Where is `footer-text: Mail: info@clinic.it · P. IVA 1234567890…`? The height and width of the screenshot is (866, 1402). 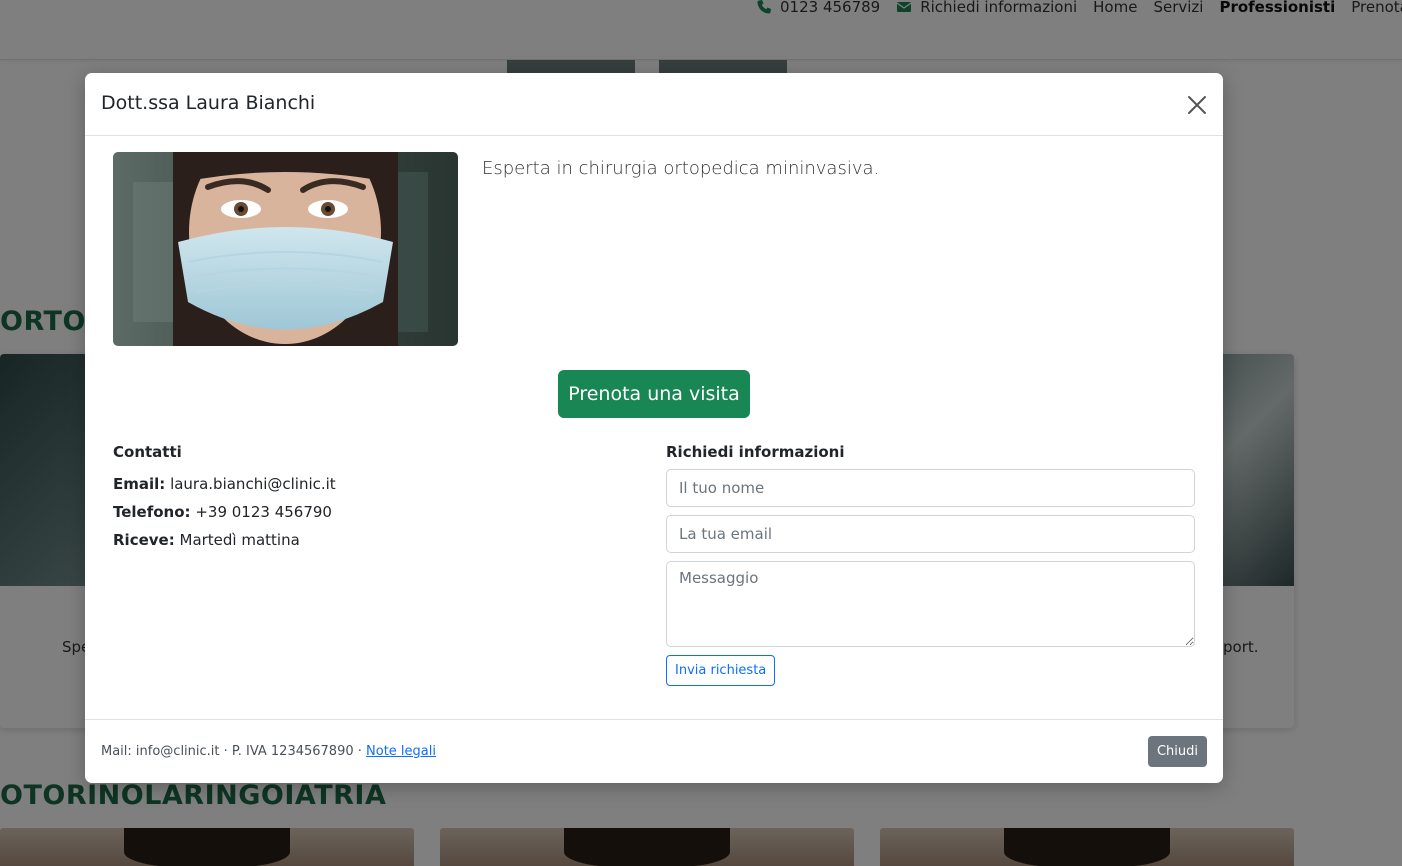
footer-text: Mail: info@clinic.it · P. IVA 1234567890… is located at coordinates (268, 751).